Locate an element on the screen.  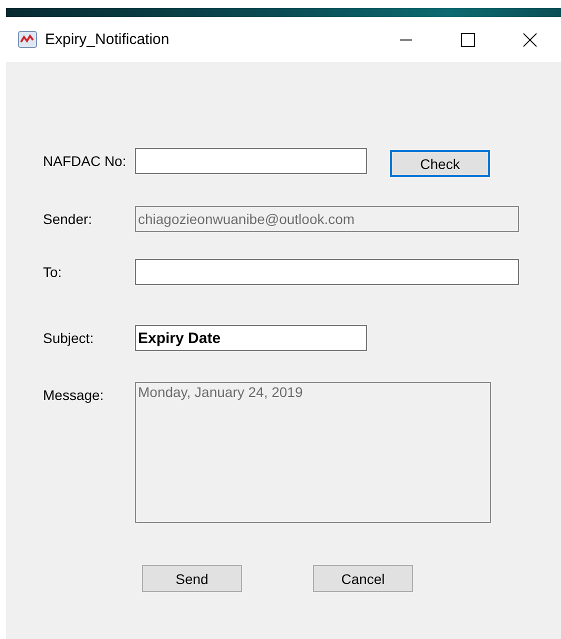
window-title: Expiry_Notification is located at coordinates (107, 39).